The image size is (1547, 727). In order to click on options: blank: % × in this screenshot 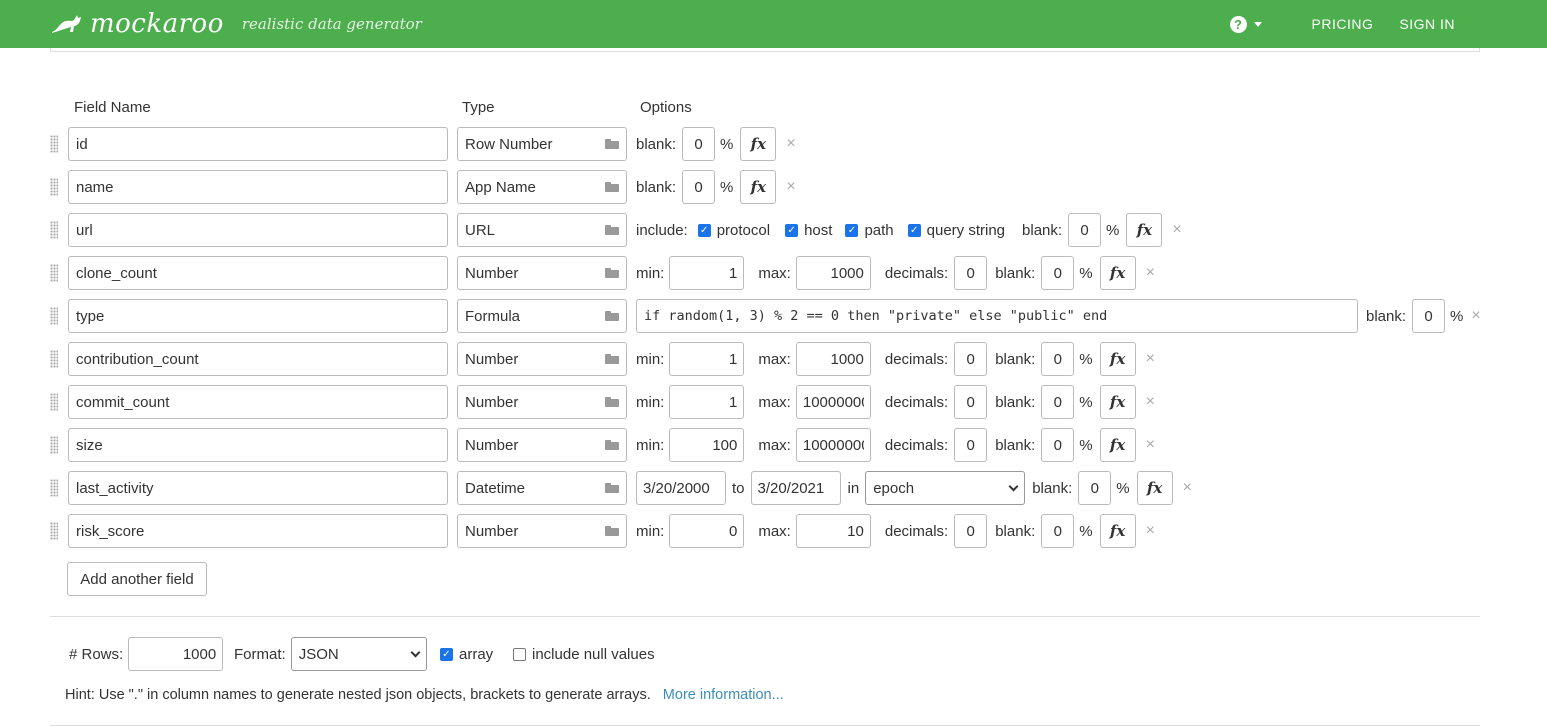, I will do `click(1058, 316)`.